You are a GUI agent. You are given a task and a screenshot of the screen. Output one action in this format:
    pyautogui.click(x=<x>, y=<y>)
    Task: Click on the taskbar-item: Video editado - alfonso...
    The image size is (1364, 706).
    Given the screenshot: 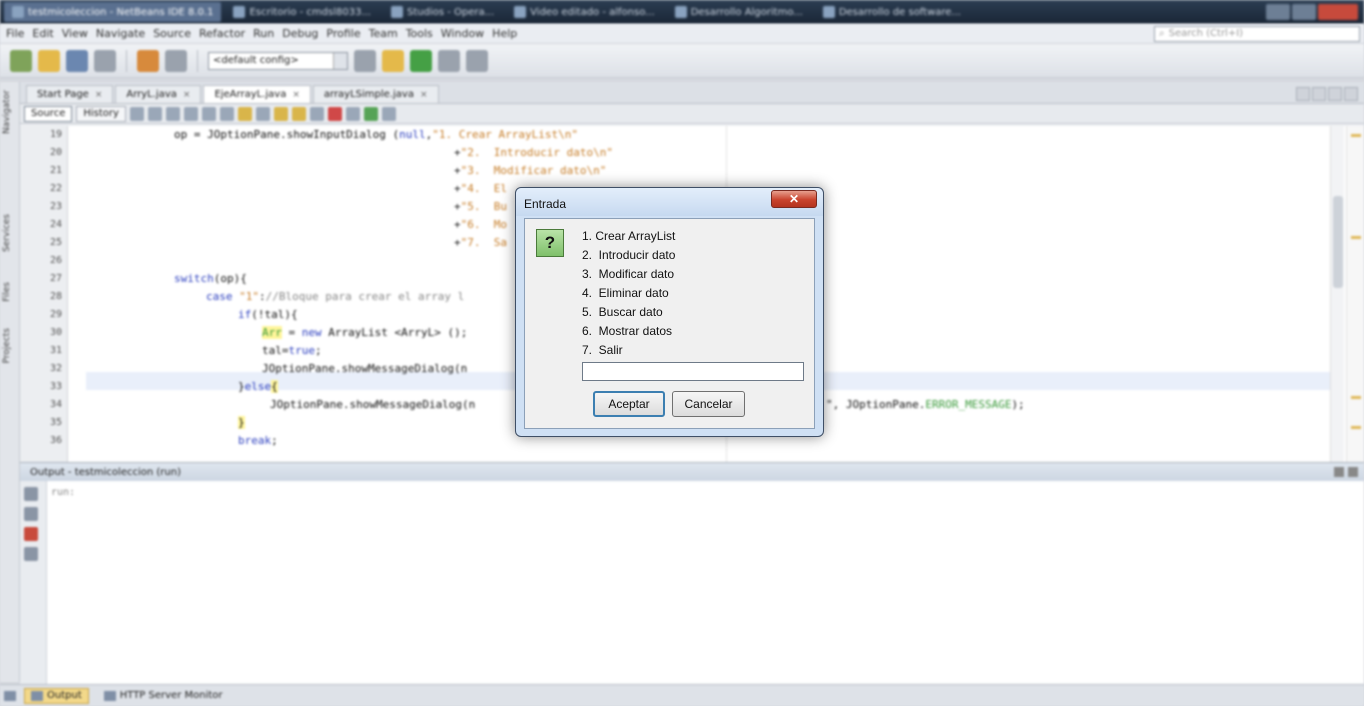 What is the action you would take?
    pyautogui.click(x=584, y=12)
    